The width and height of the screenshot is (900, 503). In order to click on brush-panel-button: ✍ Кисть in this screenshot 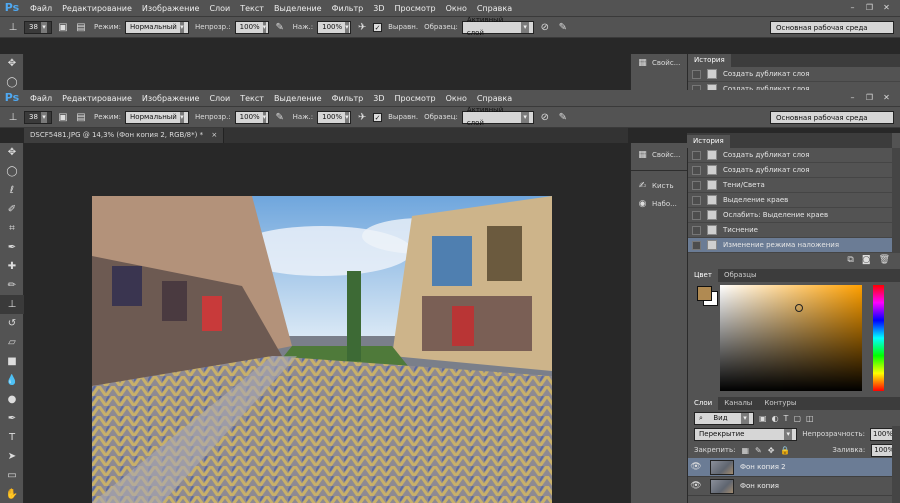, I will do `click(659, 186)`.